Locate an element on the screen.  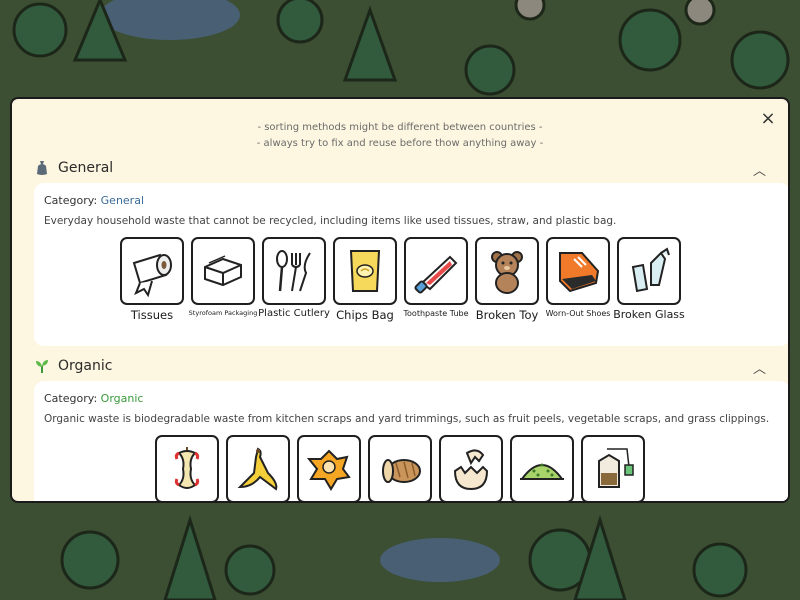
item-label: Toothpaste Tube is located at coordinates (436, 313).